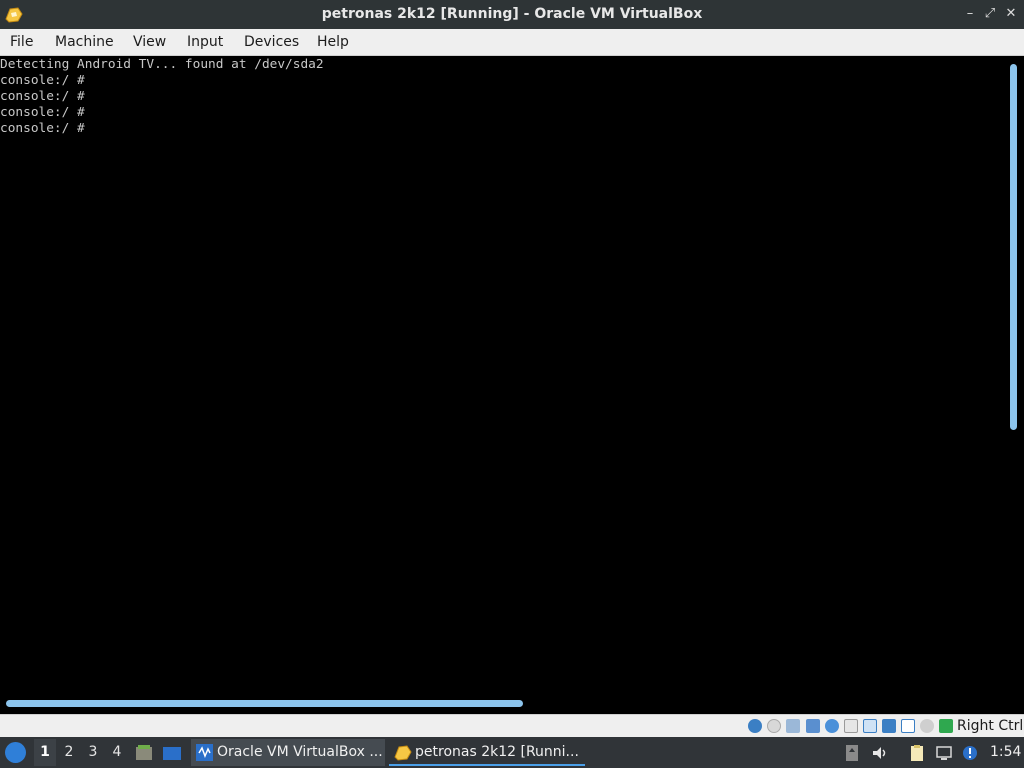 The image size is (1024, 768). Describe the element at coordinates (93, 752) in the screenshot. I see `desktop-3: 3` at that location.